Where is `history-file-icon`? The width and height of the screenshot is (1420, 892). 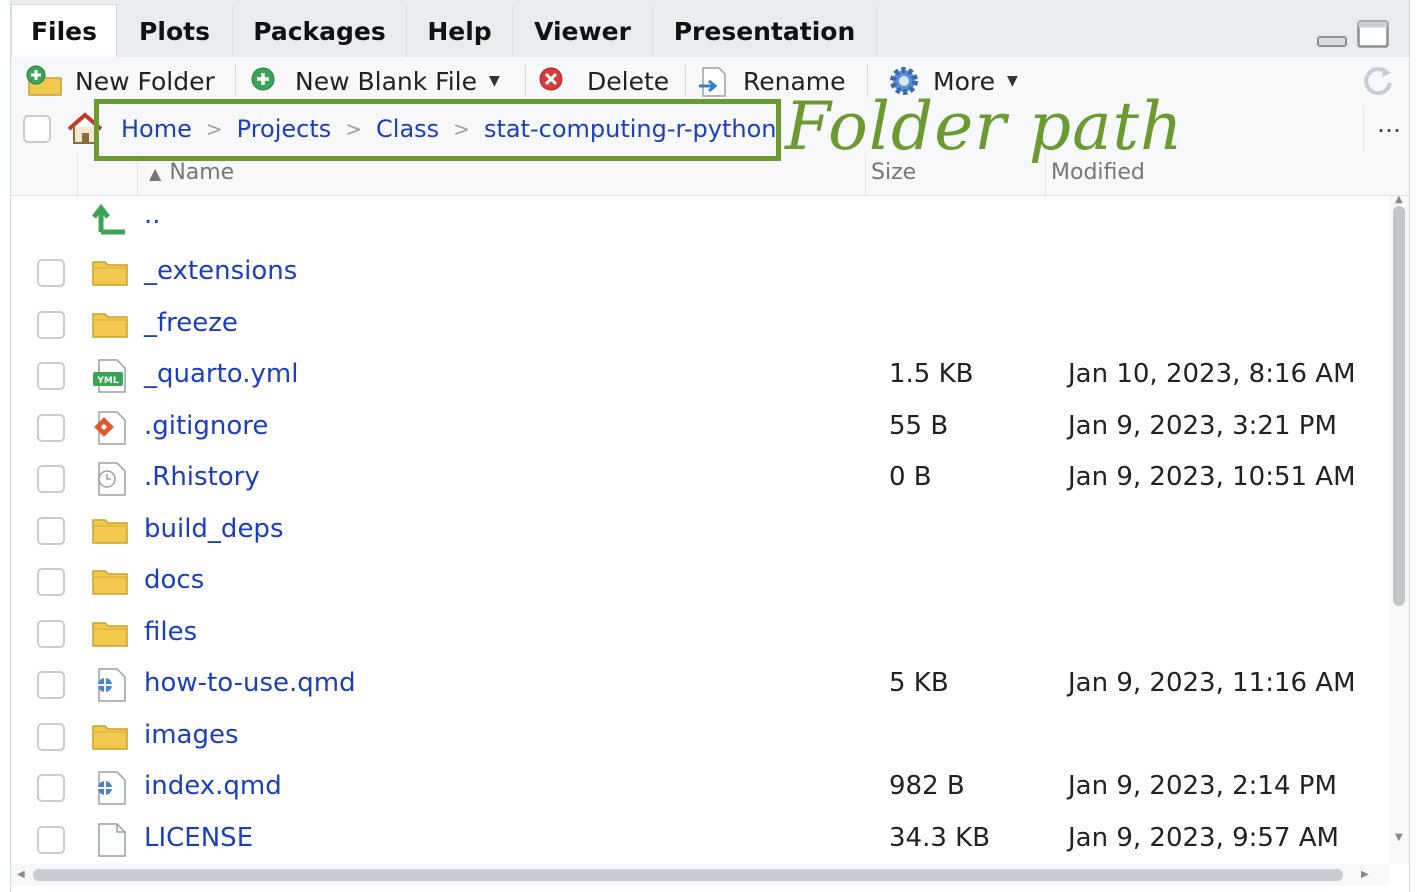
history-file-icon is located at coordinates (111, 481).